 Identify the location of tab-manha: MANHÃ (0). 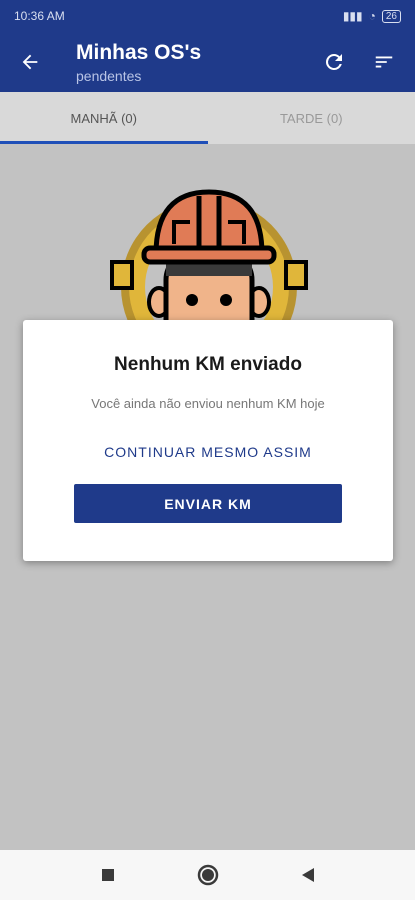
(104, 118).